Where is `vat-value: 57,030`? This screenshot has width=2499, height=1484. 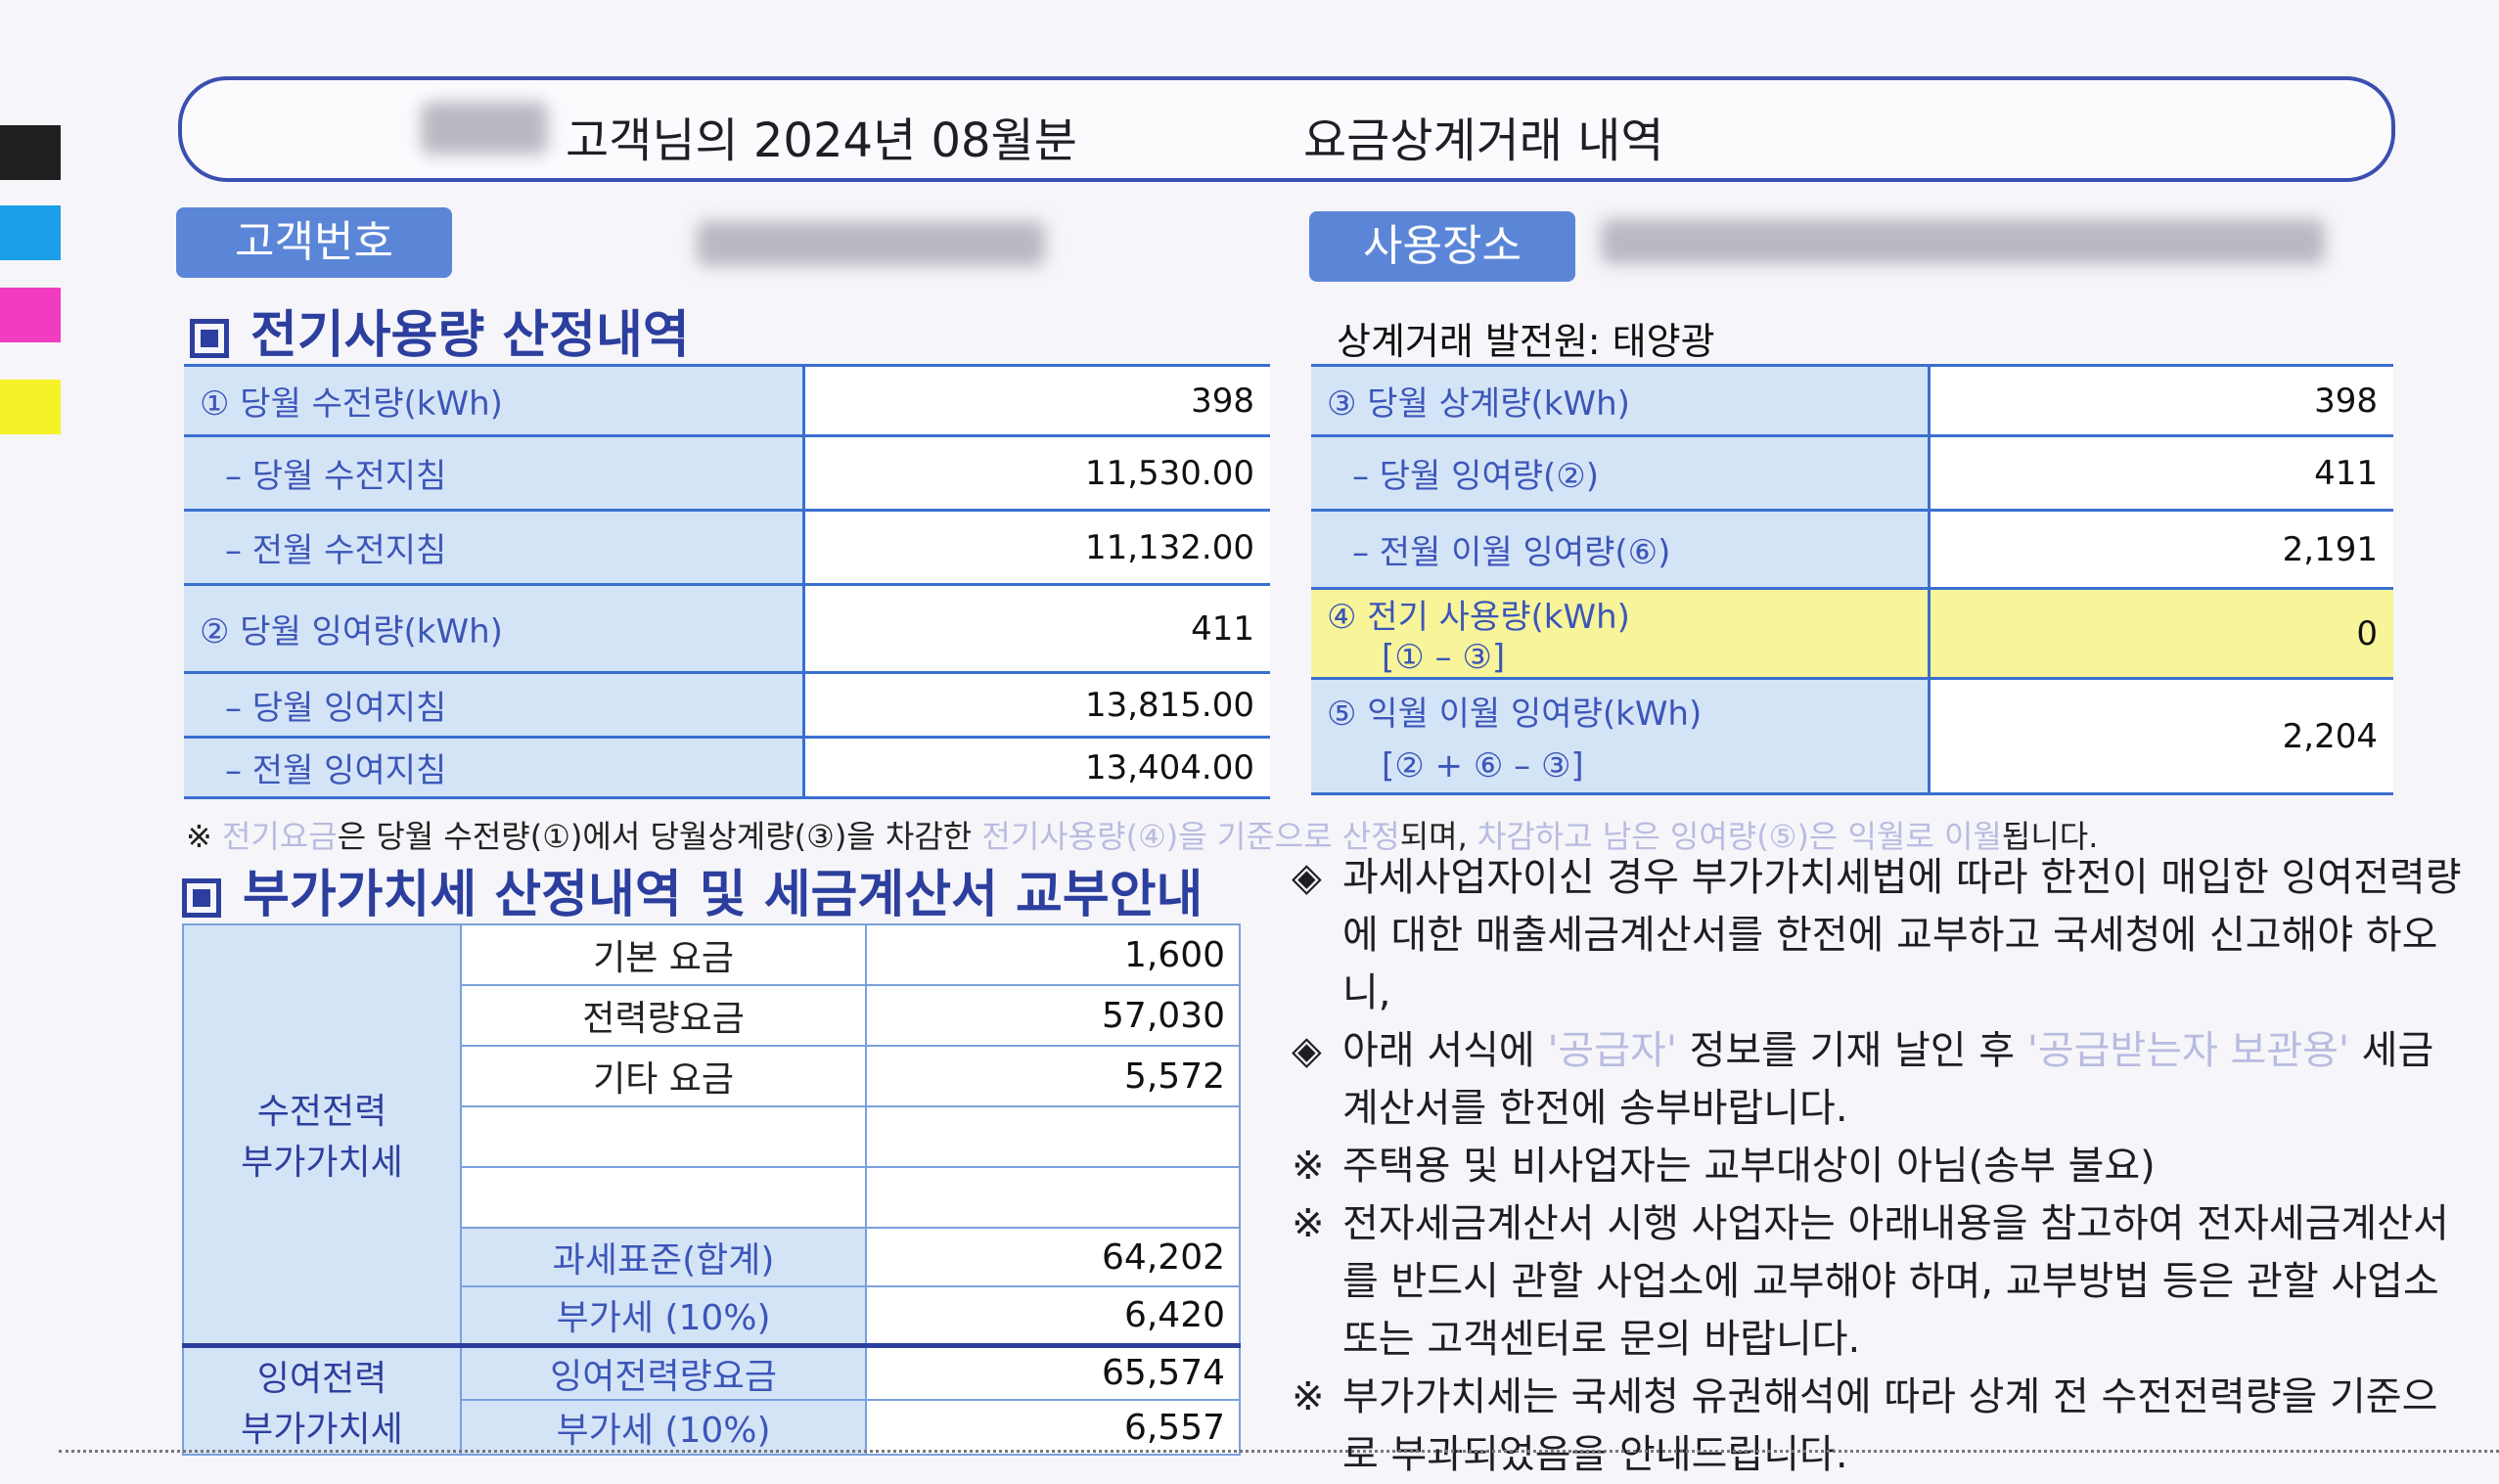
vat-value: 57,030 is located at coordinates (1053, 1016).